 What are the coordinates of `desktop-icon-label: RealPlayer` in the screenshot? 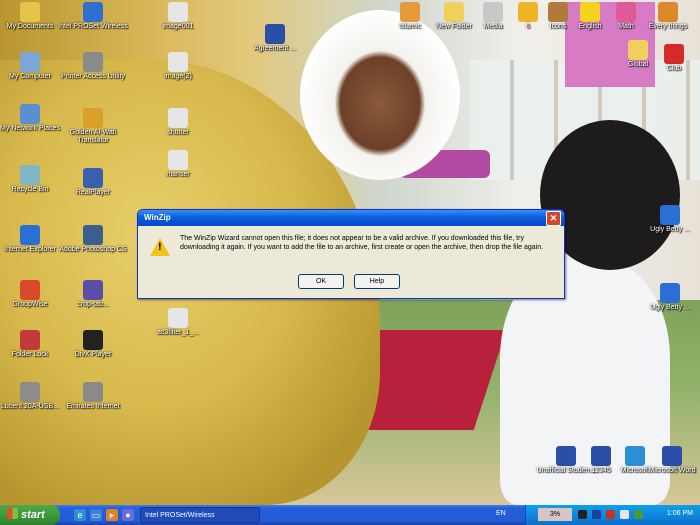 It's located at (93, 192).